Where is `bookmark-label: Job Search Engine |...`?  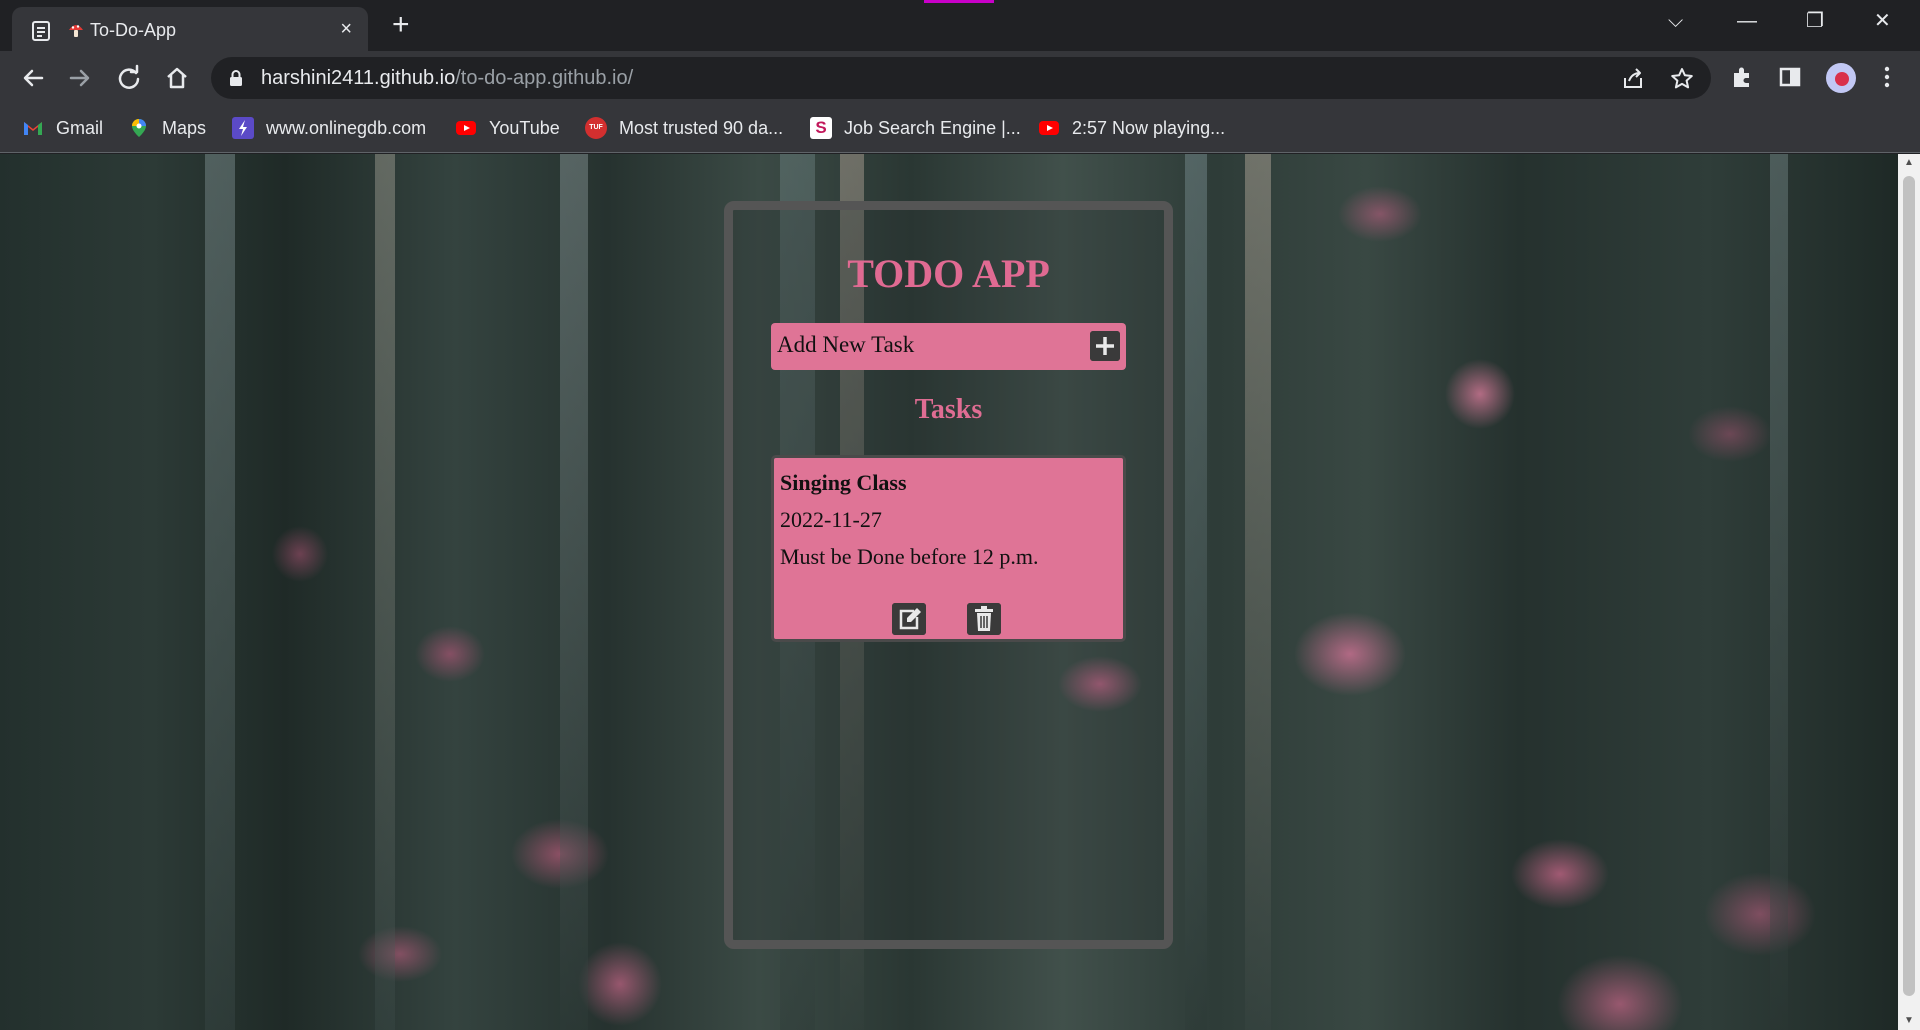
bookmark-label: Job Search Engine |... is located at coordinates (932, 127).